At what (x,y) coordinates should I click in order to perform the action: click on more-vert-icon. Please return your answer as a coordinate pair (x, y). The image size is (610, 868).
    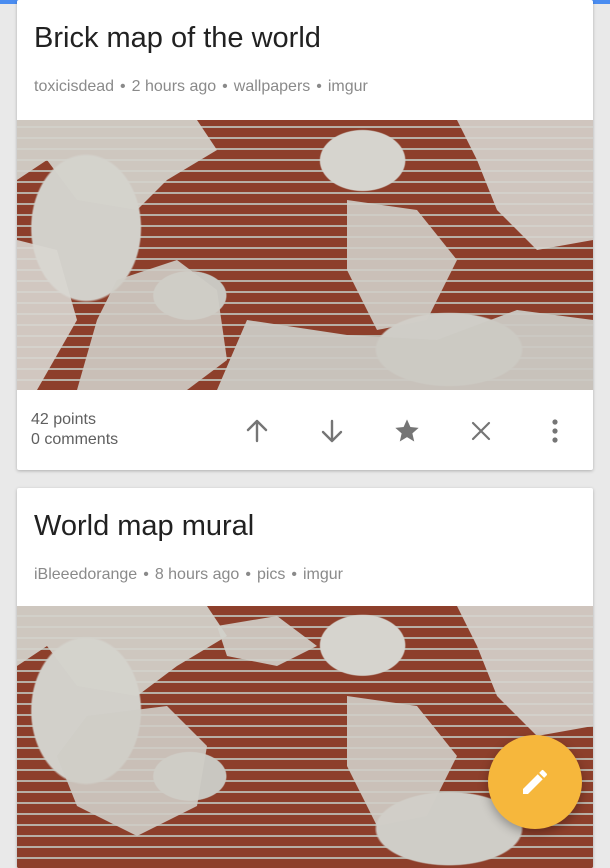
    Looking at the image, I should click on (555, 431).